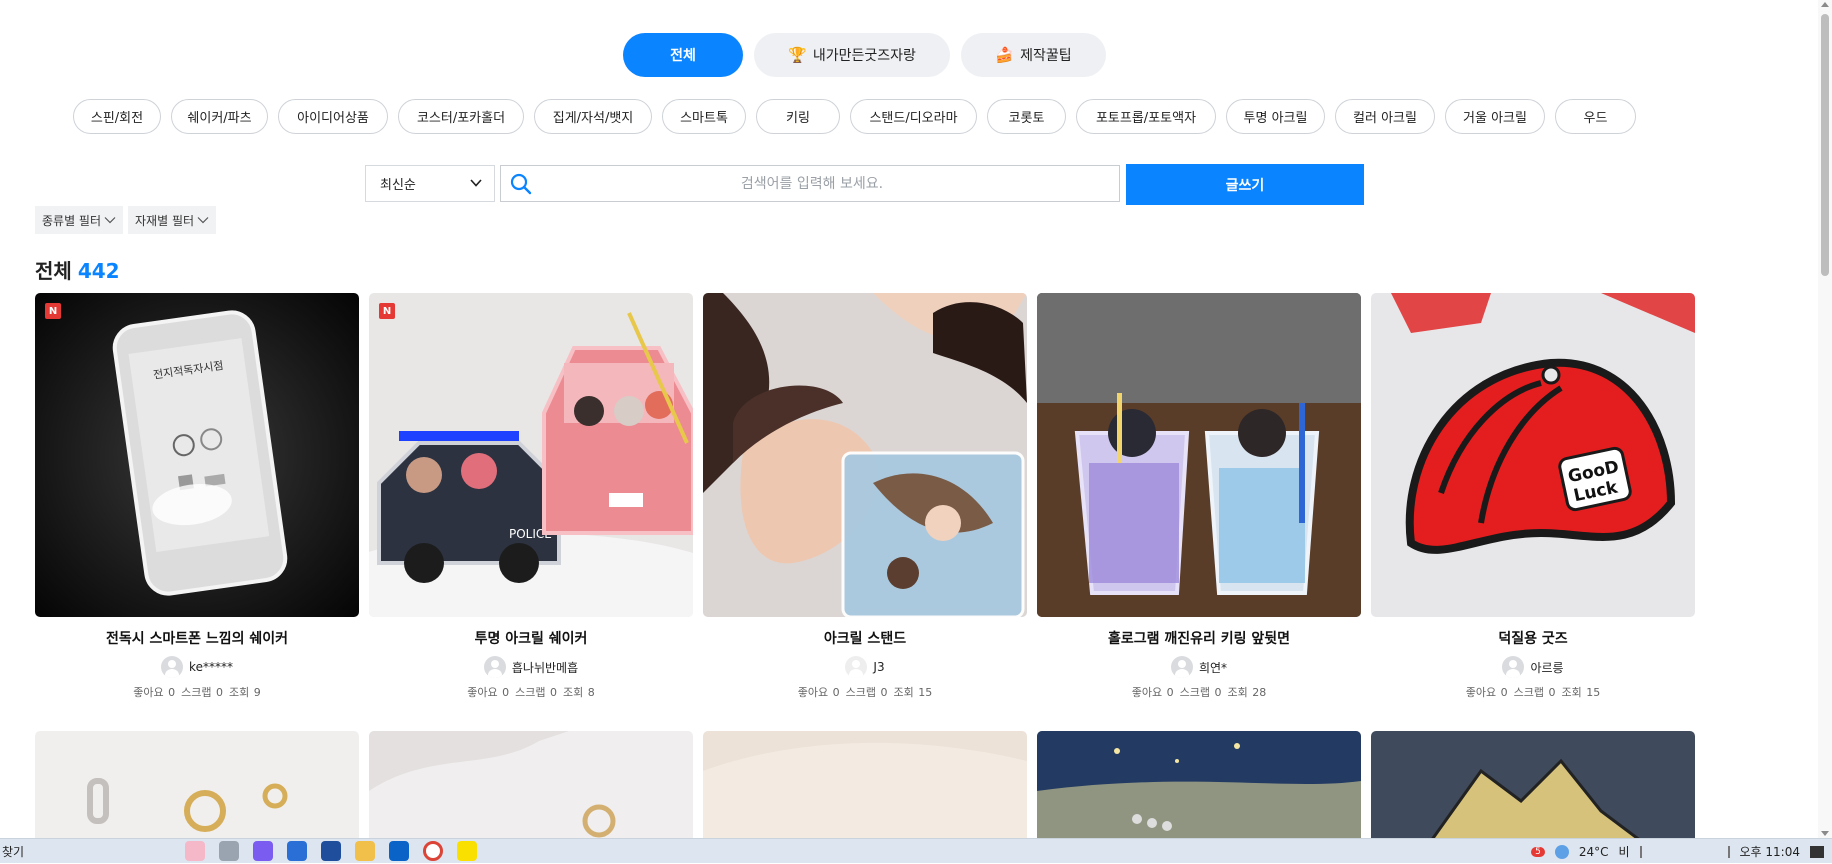  Describe the element at coordinates (433, 851) in the screenshot. I see `chrome-icon` at that location.